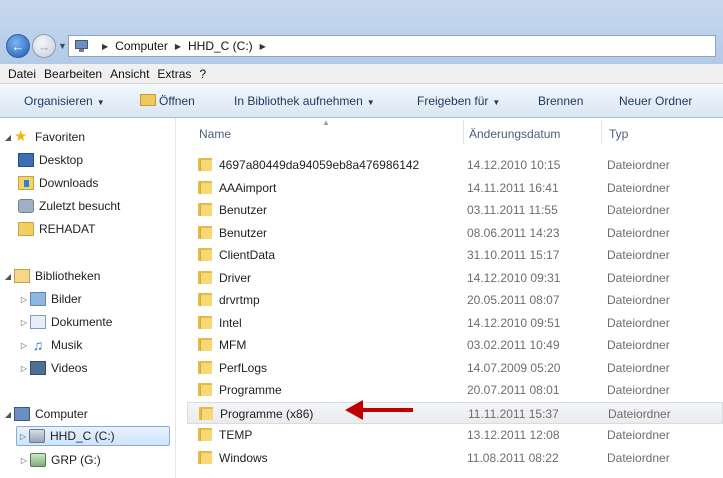 This screenshot has height=478, width=723. Describe the element at coordinates (513, 390) in the screenshot. I see `file-modified-date: 20.07.2011 08:01` at that location.